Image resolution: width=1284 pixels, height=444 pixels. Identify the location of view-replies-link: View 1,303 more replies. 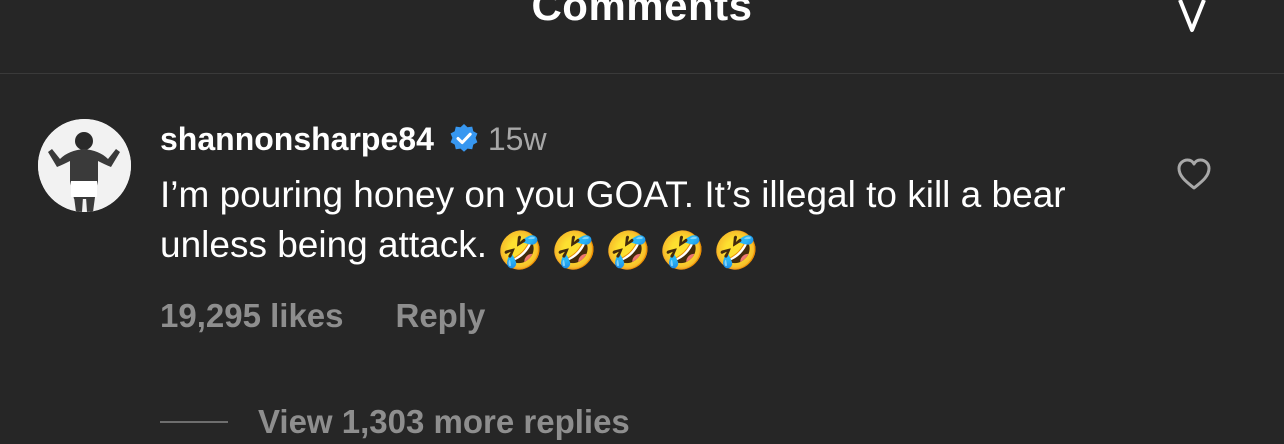
(444, 422).